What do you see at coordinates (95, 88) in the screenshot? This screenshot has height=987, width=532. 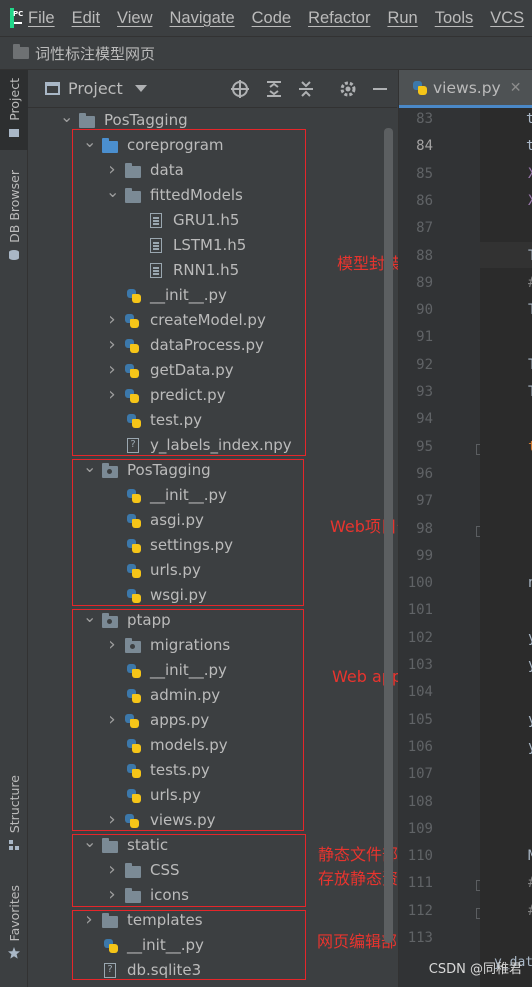 I see `project-panel-title: Project` at bounding box center [95, 88].